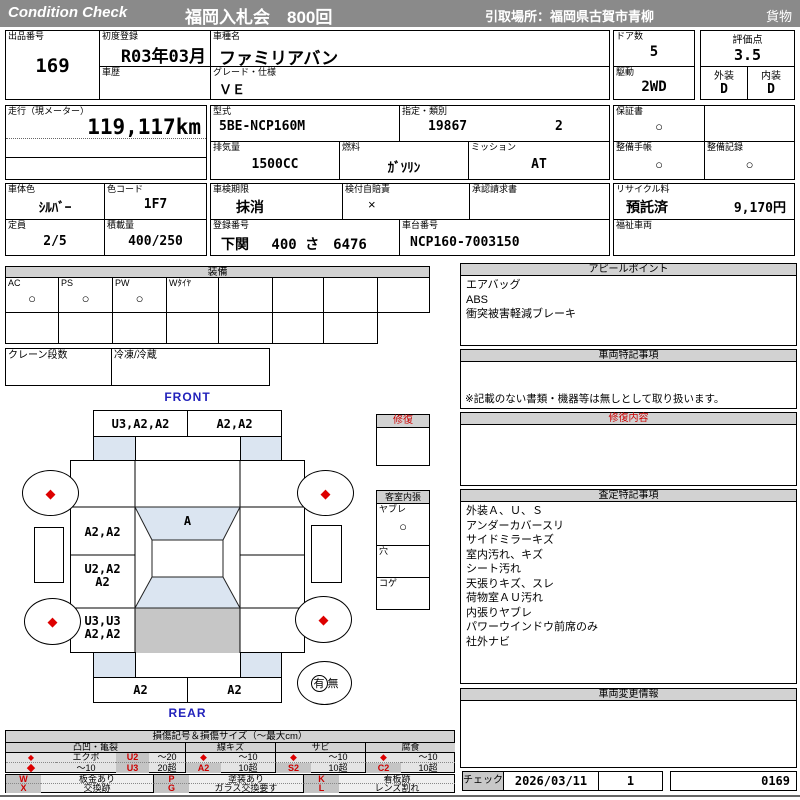 The image size is (800, 800). Describe the element at coordinates (319, 683) in the screenshot. I see `spare-yes-circled: 有` at that location.